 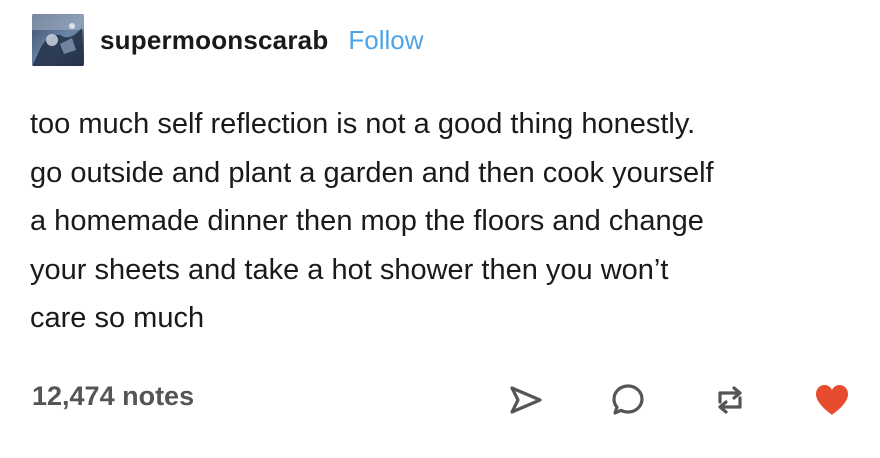 What do you see at coordinates (679, 400) in the screenshot?
I see `post-actions` at bounding box center [679, 400].